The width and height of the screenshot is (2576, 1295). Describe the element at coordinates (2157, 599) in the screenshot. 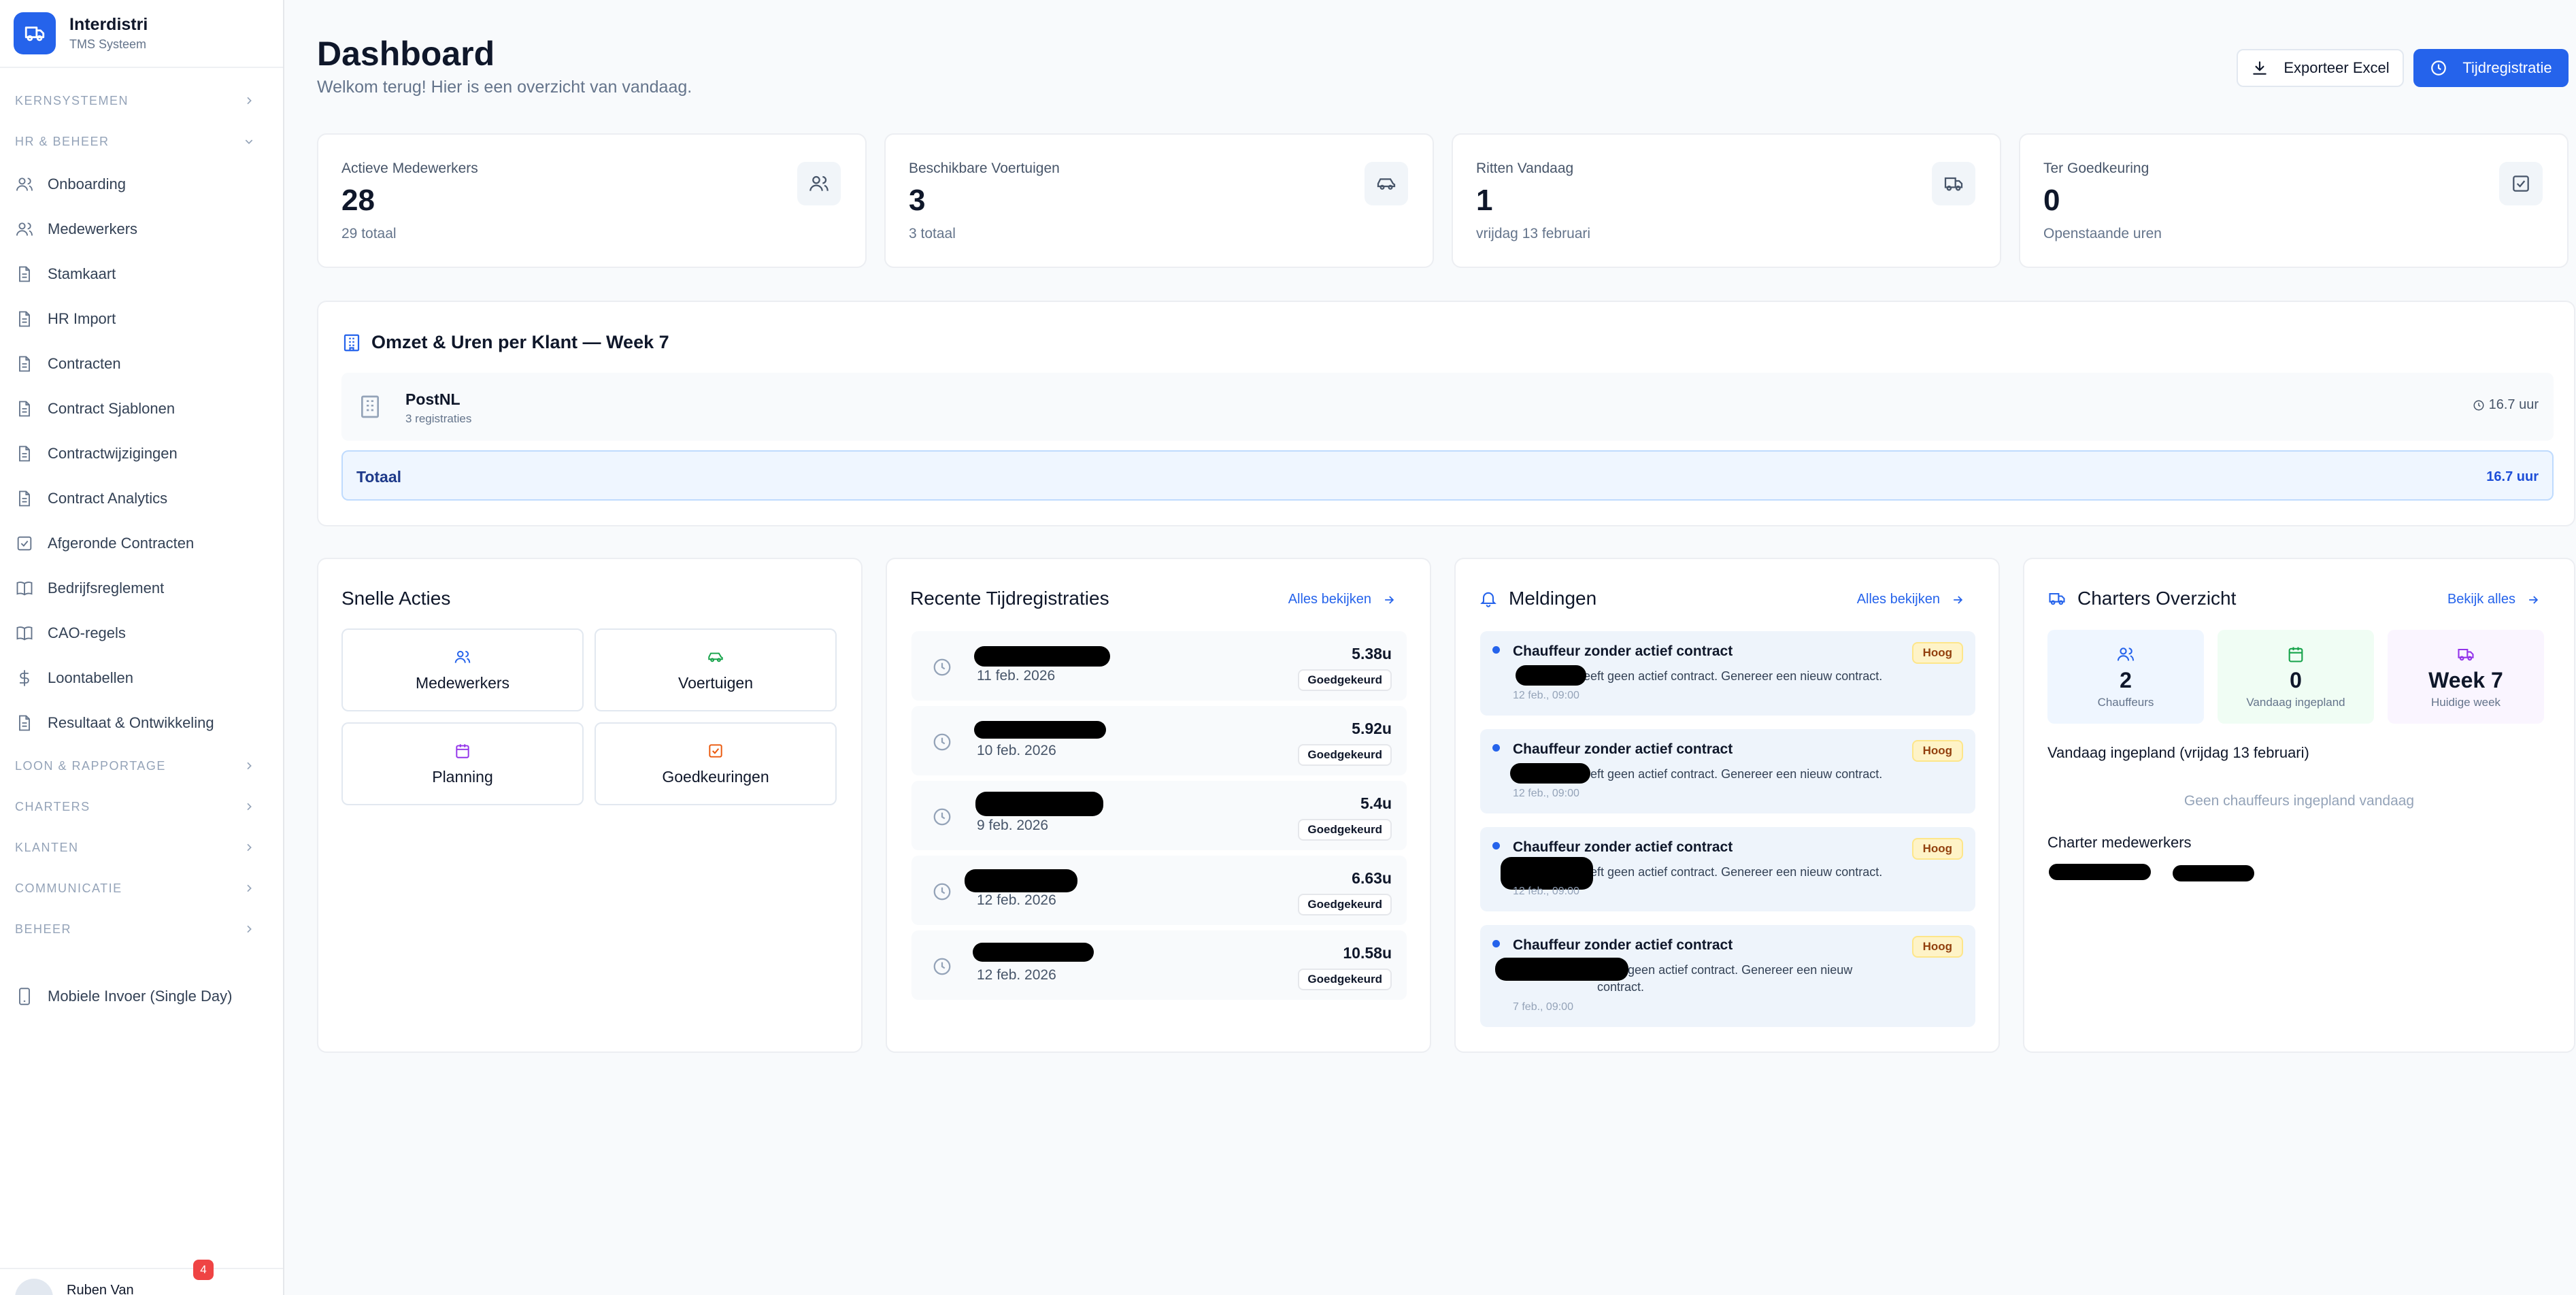

I see `panel-title-text: Charters Overzicht` at that location.